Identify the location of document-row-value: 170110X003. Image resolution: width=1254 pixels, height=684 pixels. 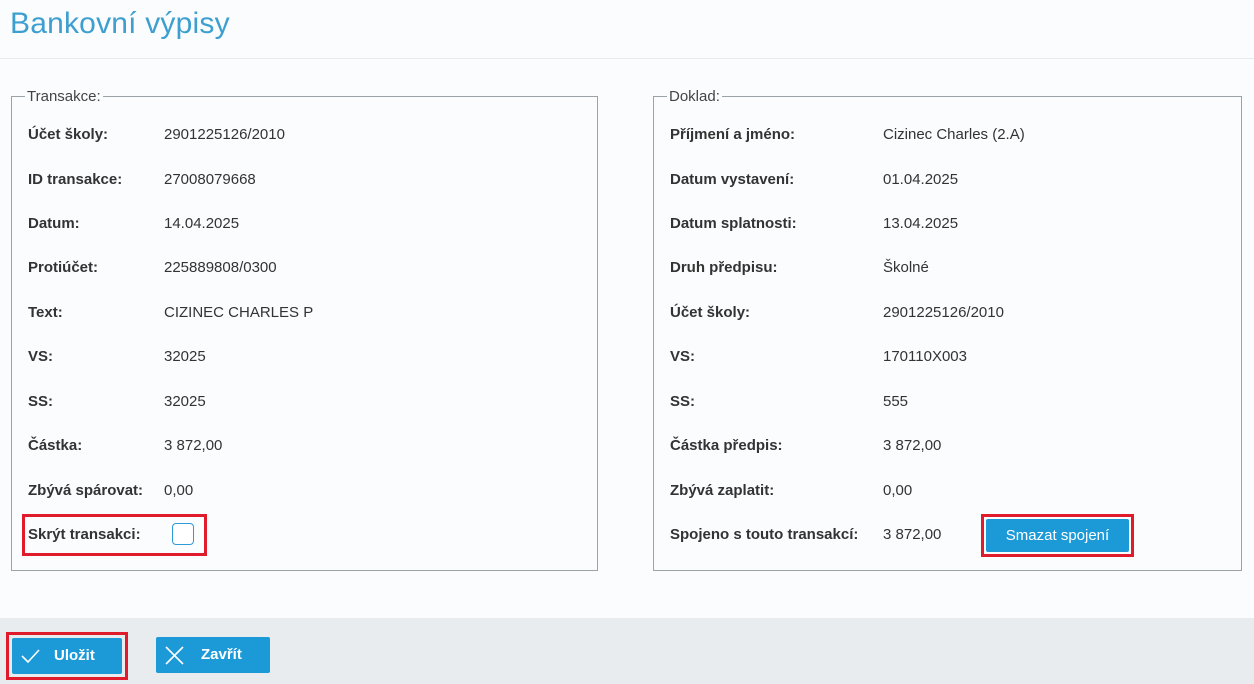
(925, 356).